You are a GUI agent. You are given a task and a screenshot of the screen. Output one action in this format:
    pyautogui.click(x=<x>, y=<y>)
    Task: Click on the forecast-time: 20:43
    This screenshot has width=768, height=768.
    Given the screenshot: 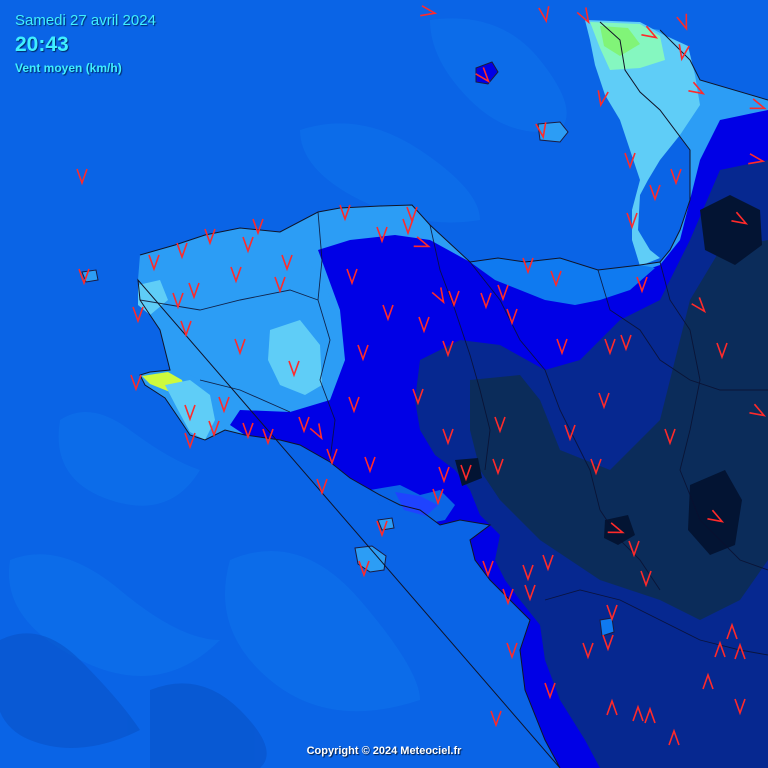 What is the action you would take?
    pyautogui.click(x=42, y=44)
    